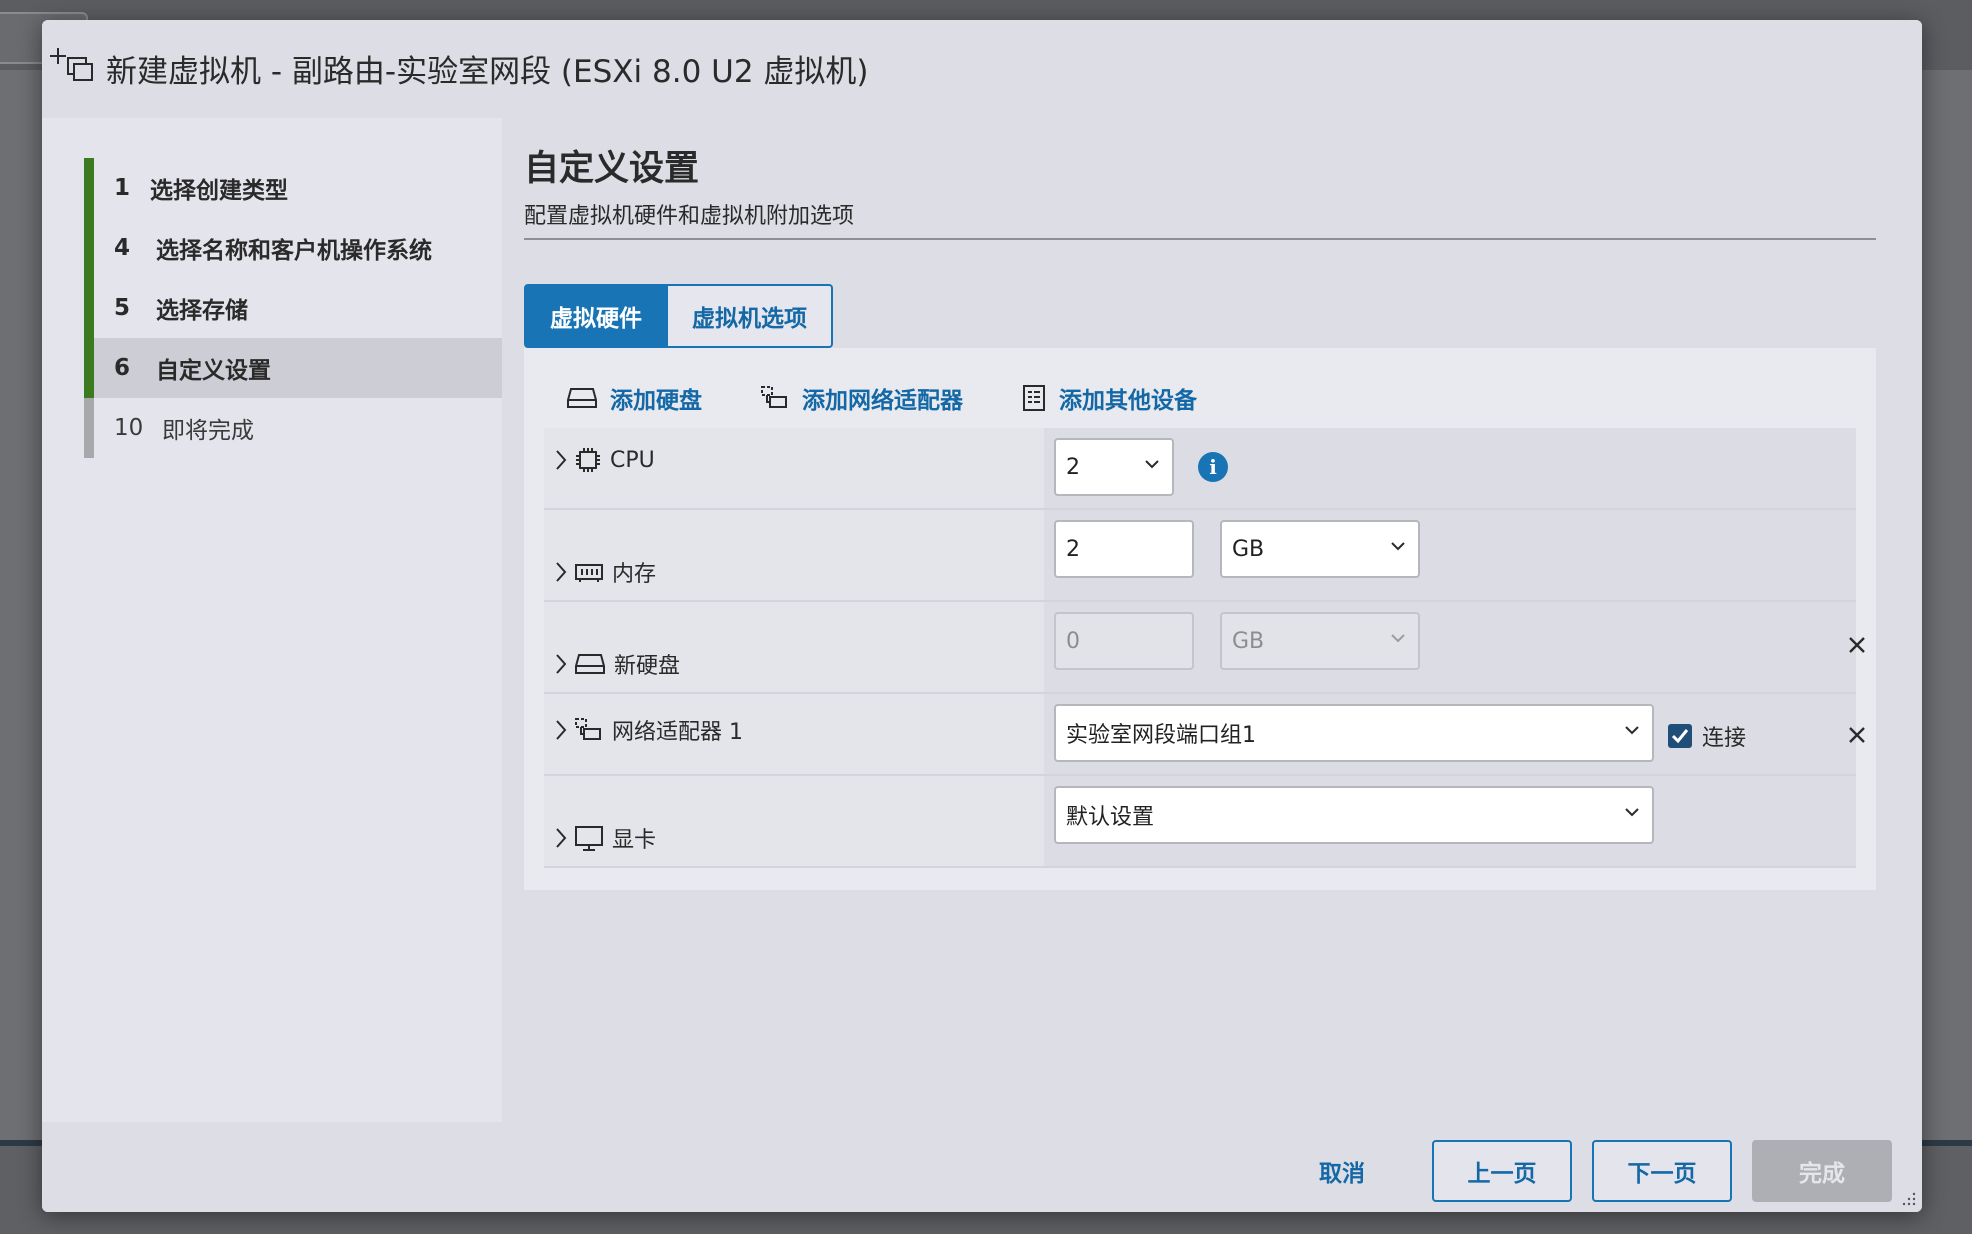 This screenshot has width=1972, height=1234. Describe the element at coordinates (1909, 1199) in the screenshot. I see `resize-handle-icon` at that location.